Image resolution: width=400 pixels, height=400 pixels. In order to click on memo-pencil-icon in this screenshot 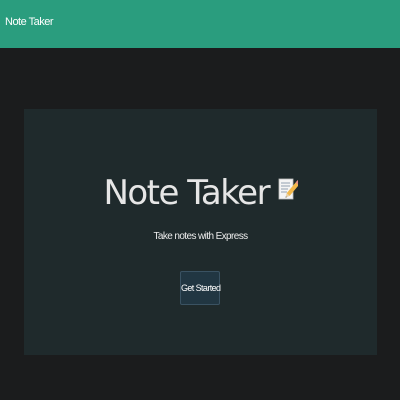, I will do `click(289, 191)`.